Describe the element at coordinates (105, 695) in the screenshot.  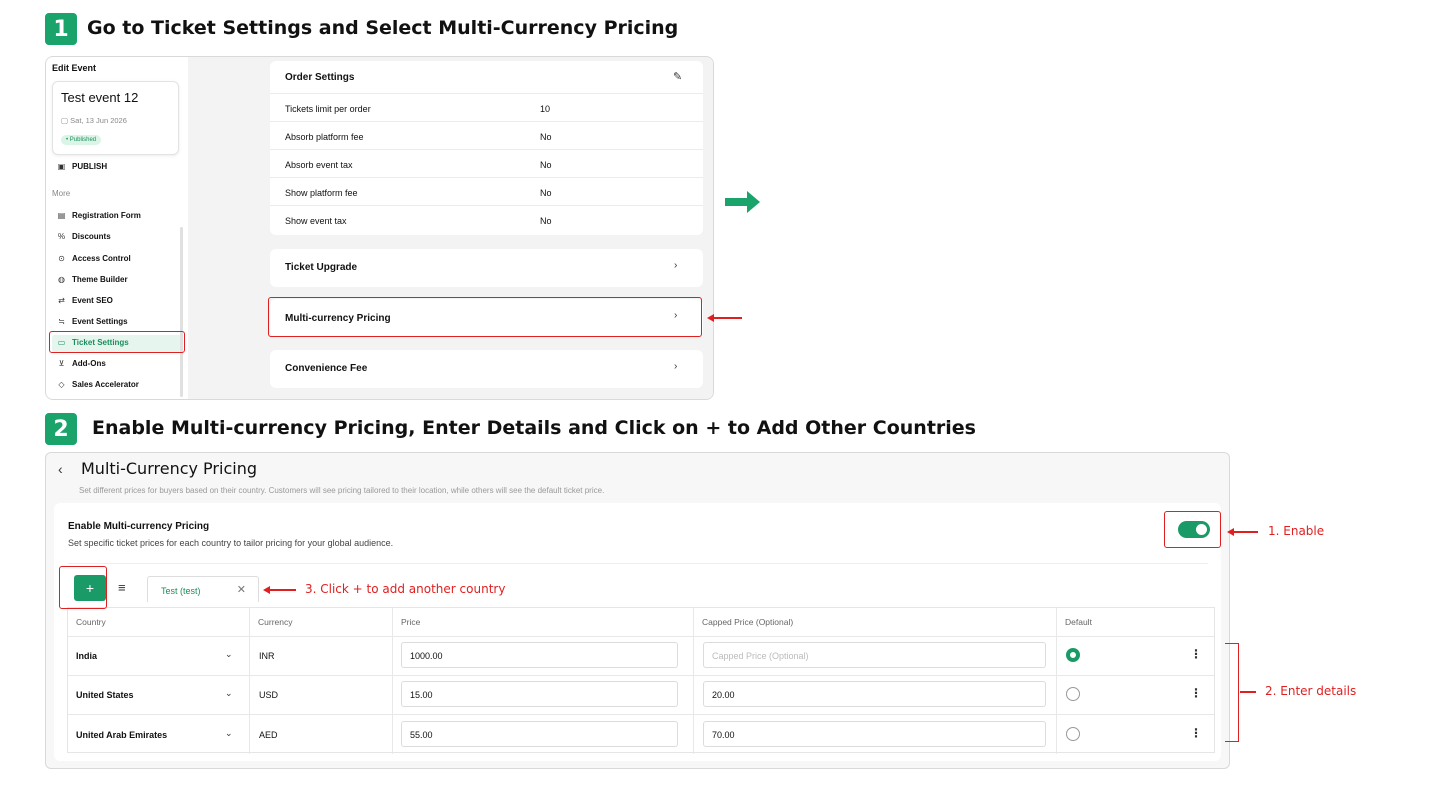
I see `country-select: United States` at that location.